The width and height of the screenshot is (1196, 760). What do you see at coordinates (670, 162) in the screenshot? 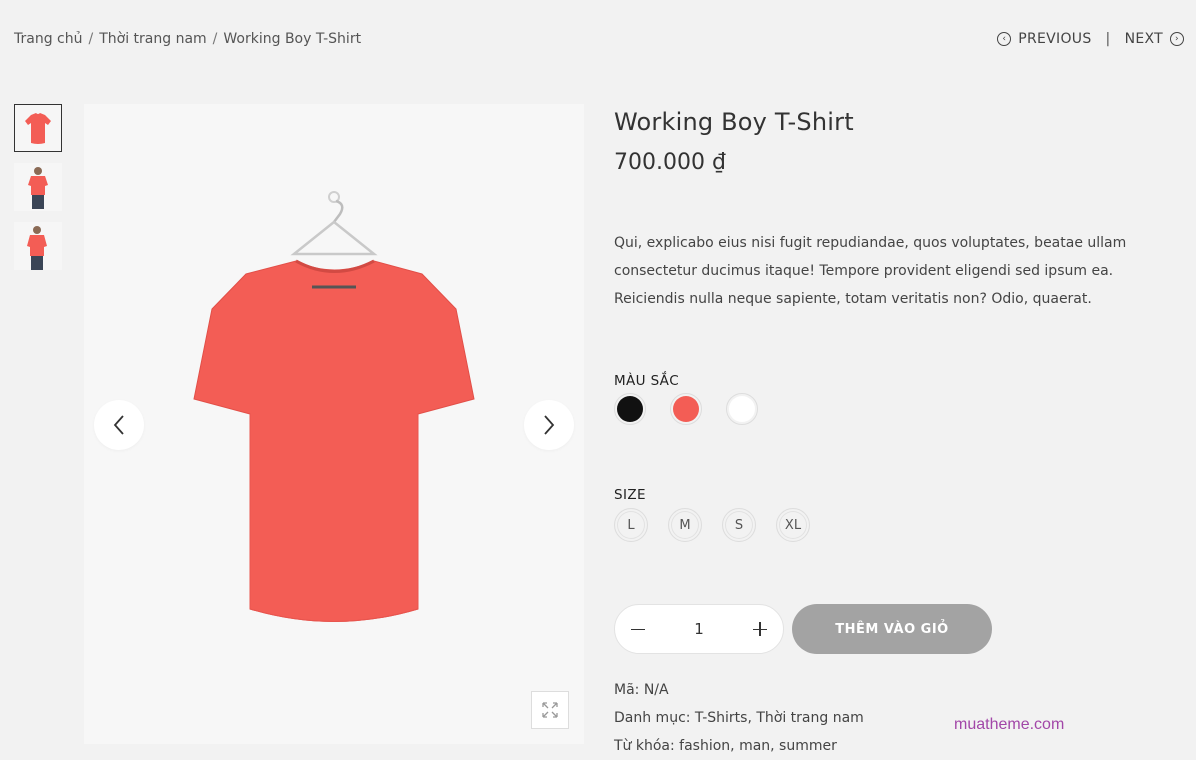
I see `product-price: 700.000 ₫` at bounding box center [670, 162].